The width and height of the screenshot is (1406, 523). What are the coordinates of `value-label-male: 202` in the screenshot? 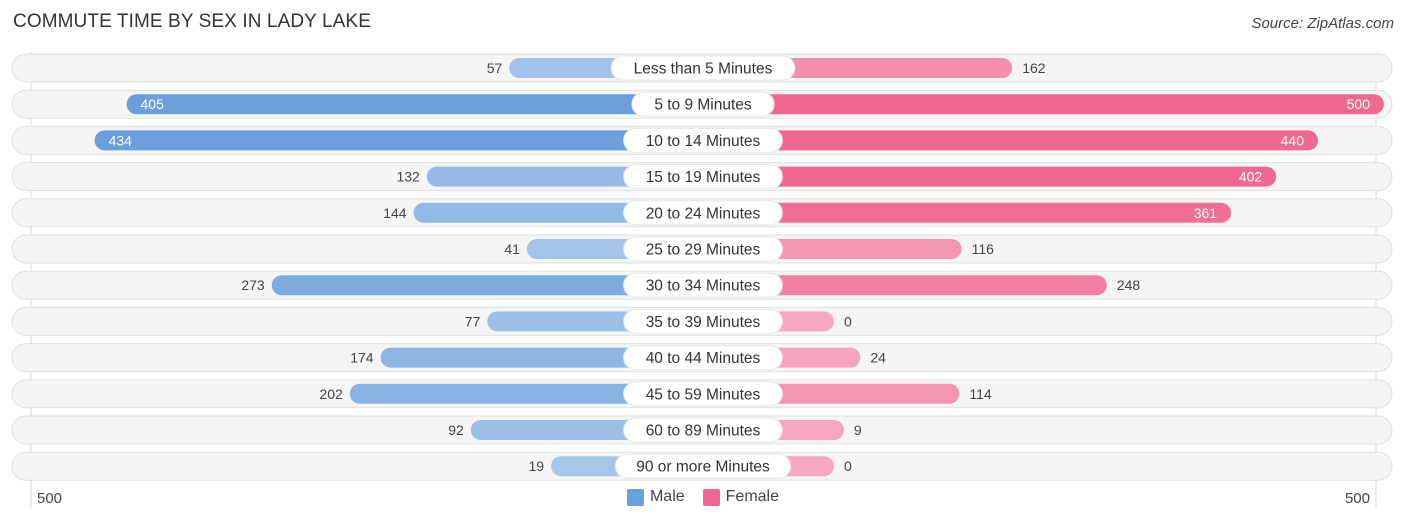 It's located at (331, 394).